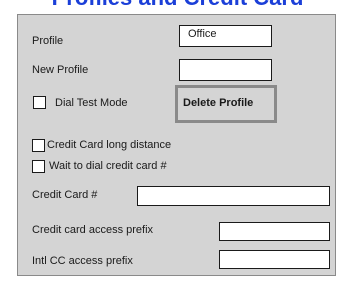  What do you see at coordinates (65, 195) in the screenshot?
I see `credit-card-number-label: Credit Card #` at bounding box center [65, 195].